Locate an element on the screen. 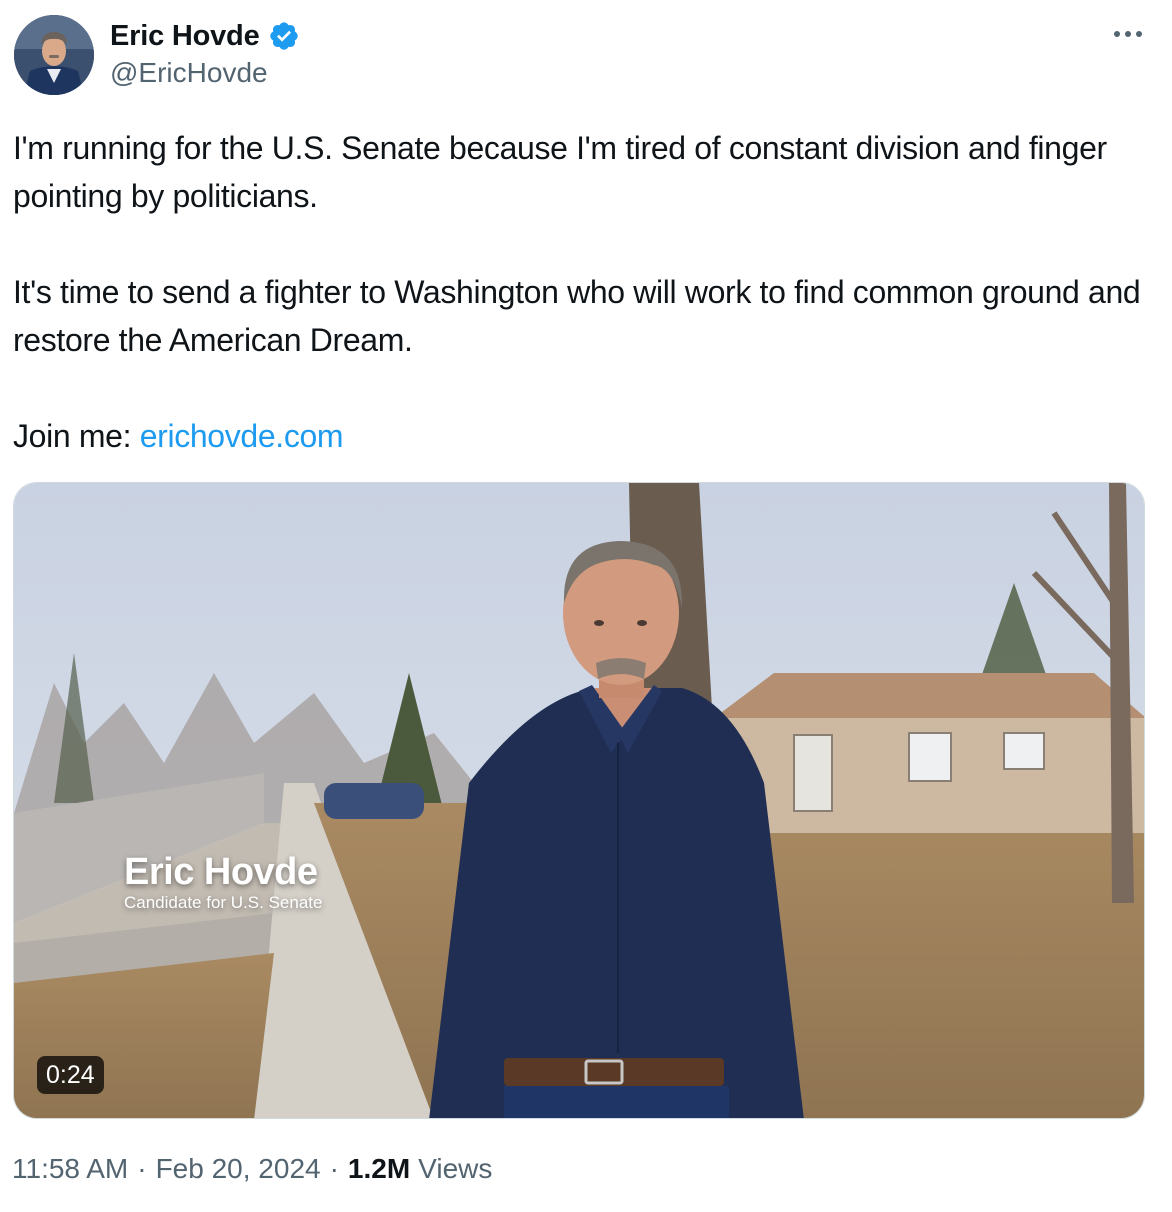  author-name-row: Eric Hovde is located at coordinates (205, 36).